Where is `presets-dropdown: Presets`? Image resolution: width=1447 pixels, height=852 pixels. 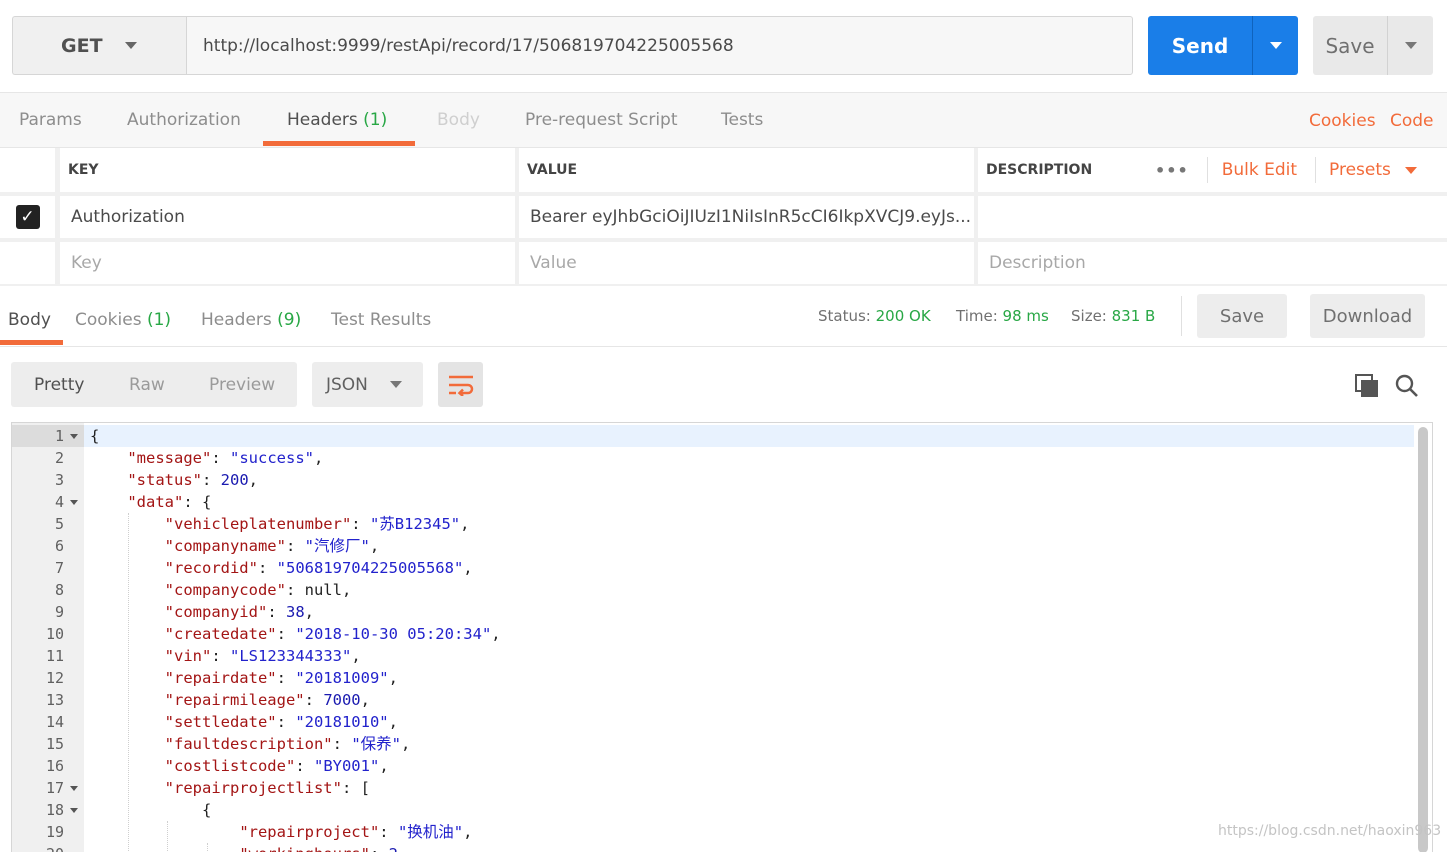
presets-dropdown: Presets is located at coordinates (1360, 170).